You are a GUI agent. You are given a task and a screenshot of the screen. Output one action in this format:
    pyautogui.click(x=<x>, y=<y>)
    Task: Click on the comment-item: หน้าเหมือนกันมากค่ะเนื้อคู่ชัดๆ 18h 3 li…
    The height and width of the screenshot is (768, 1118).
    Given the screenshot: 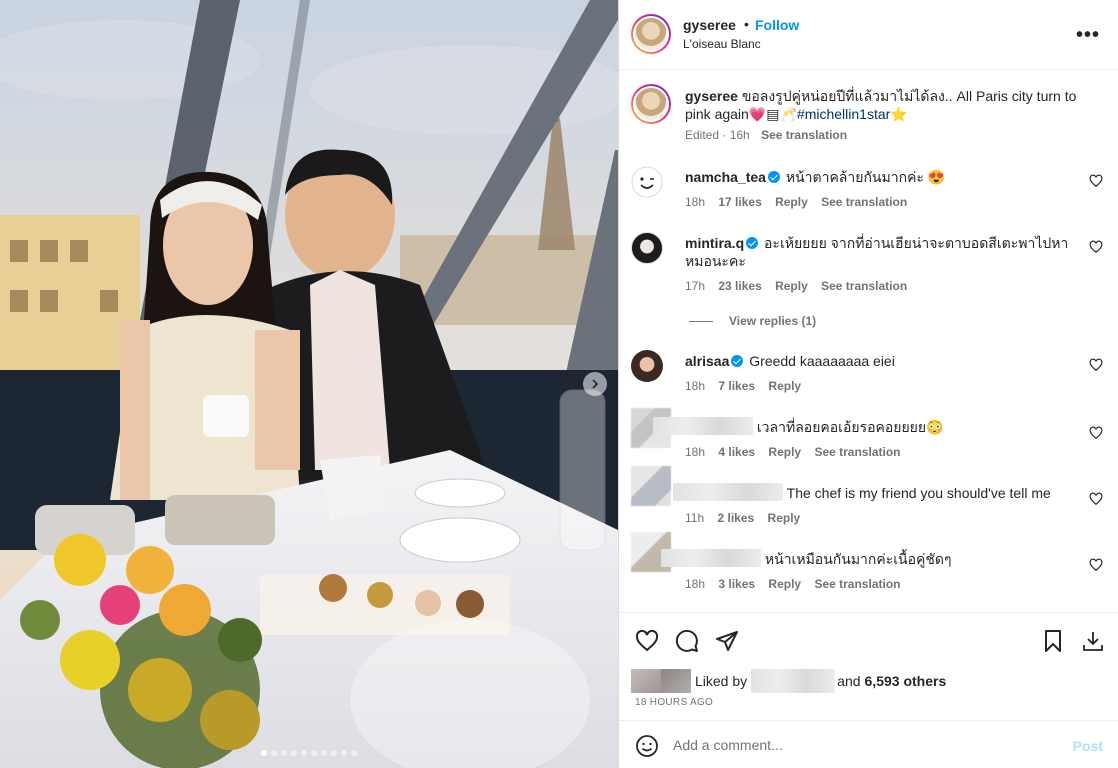 What is the action you would take?
    pyautogui.click(x=869, y=562)
    